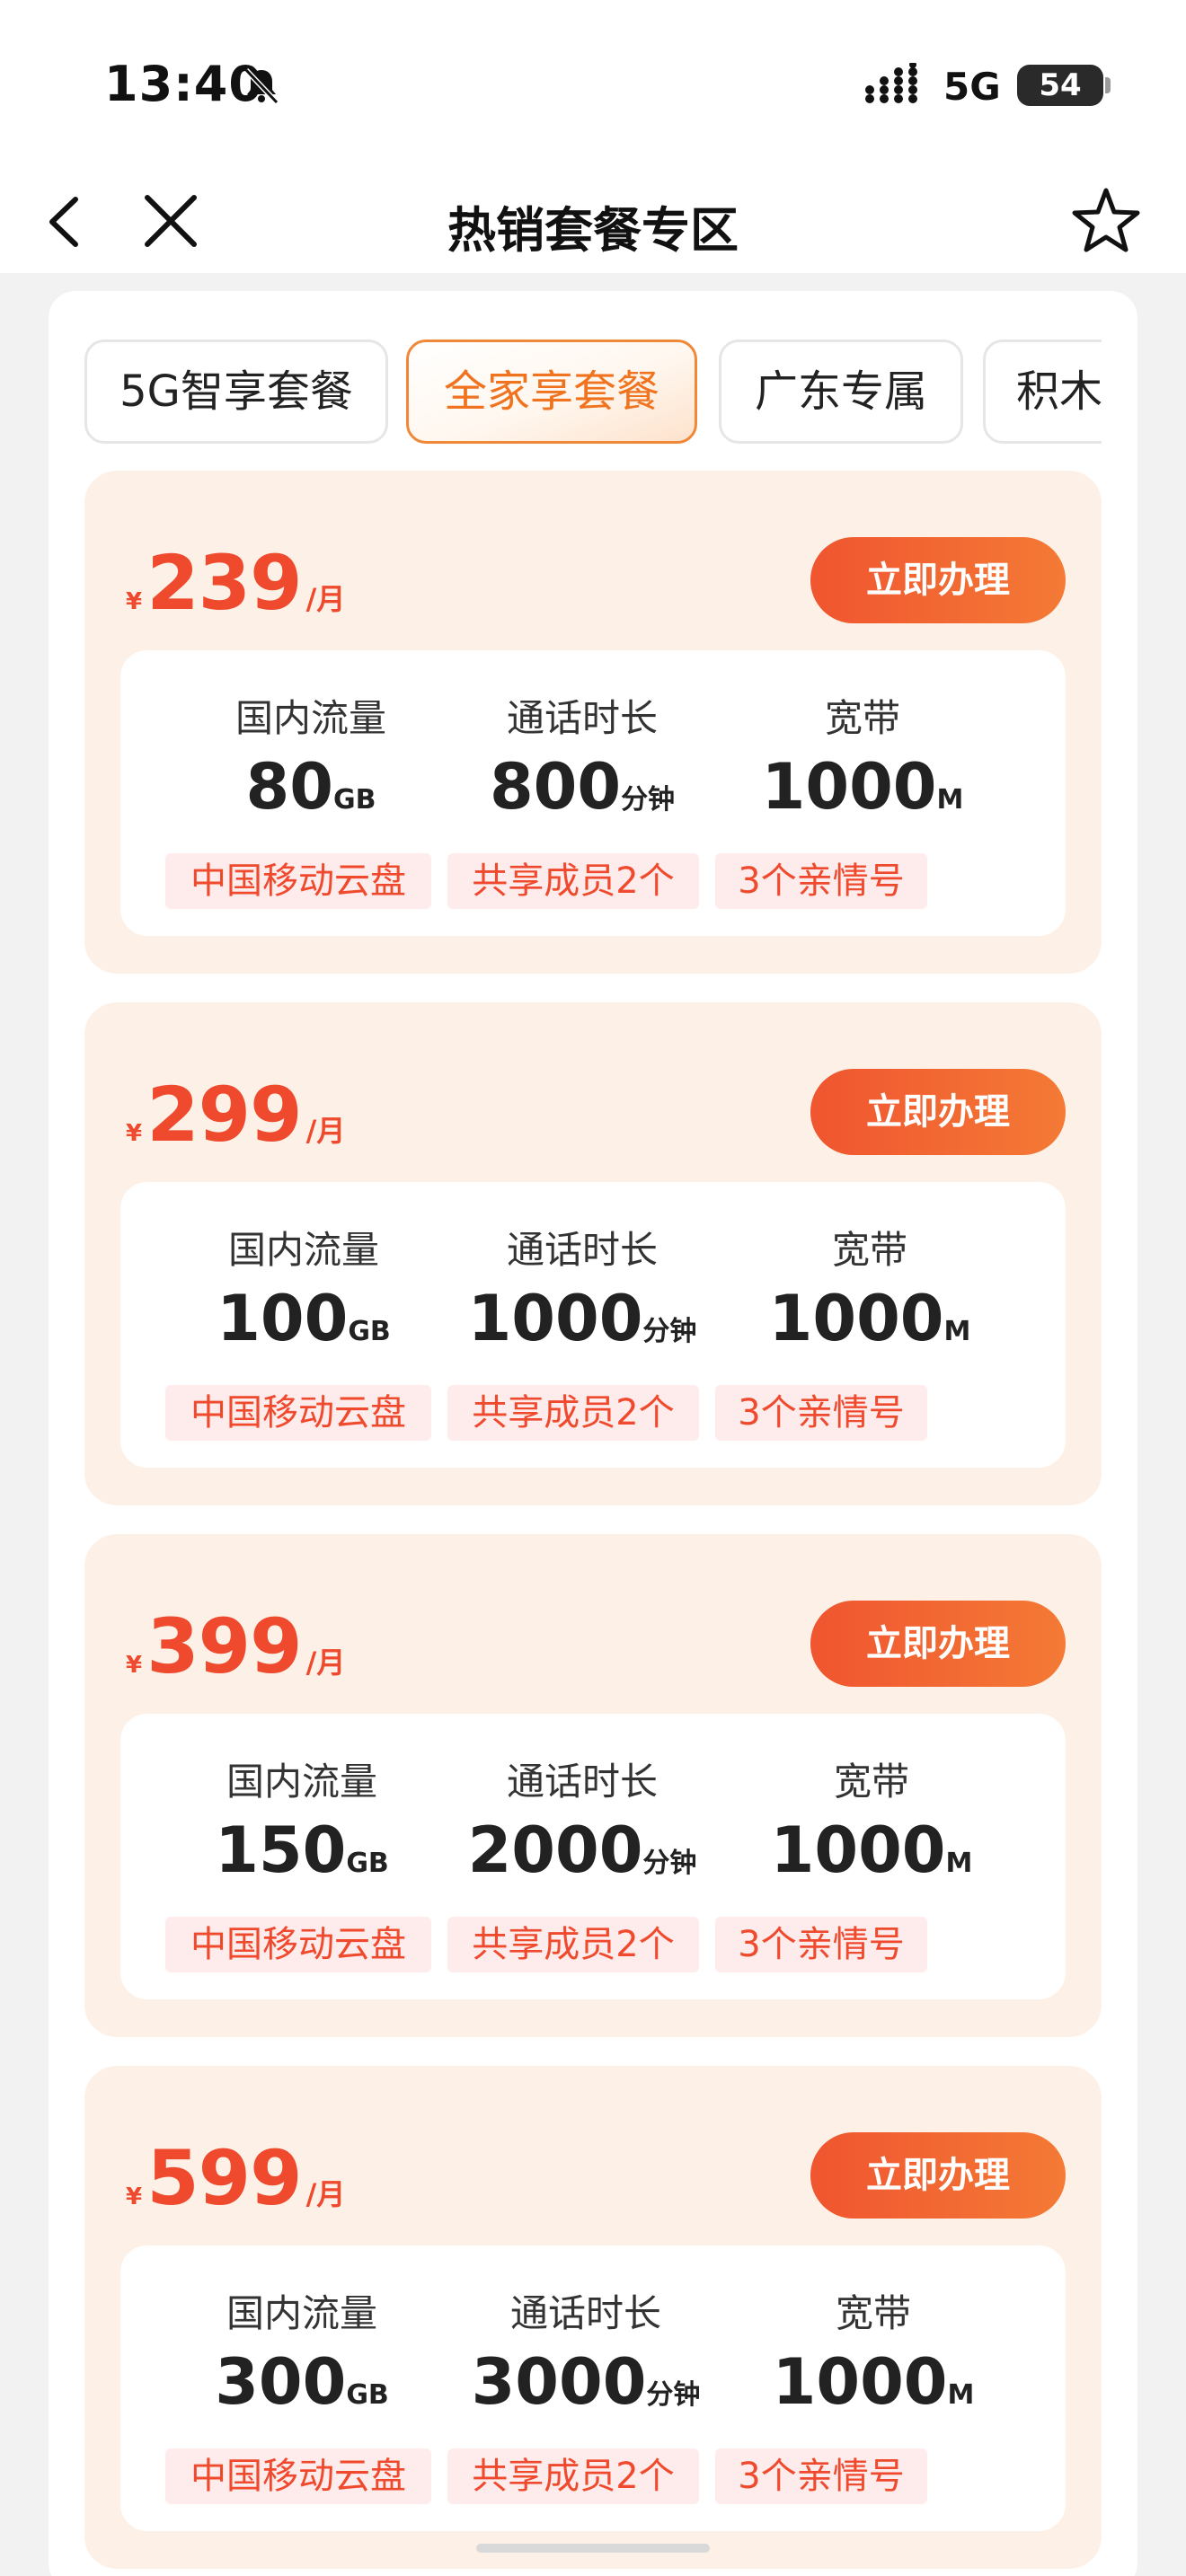  Describe the element at coordinates (593, 2548) in the screenshot. I see `home-indicator` at that location.